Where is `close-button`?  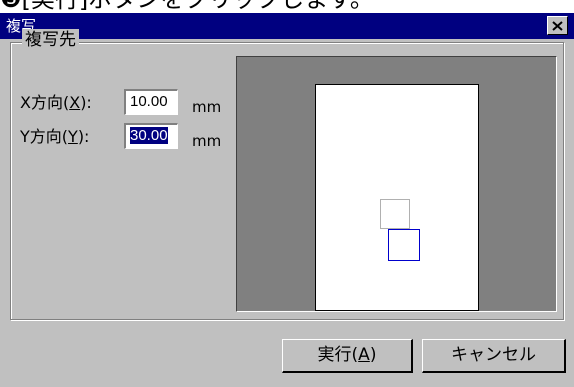
close-button is located at coordinates (557, 25).